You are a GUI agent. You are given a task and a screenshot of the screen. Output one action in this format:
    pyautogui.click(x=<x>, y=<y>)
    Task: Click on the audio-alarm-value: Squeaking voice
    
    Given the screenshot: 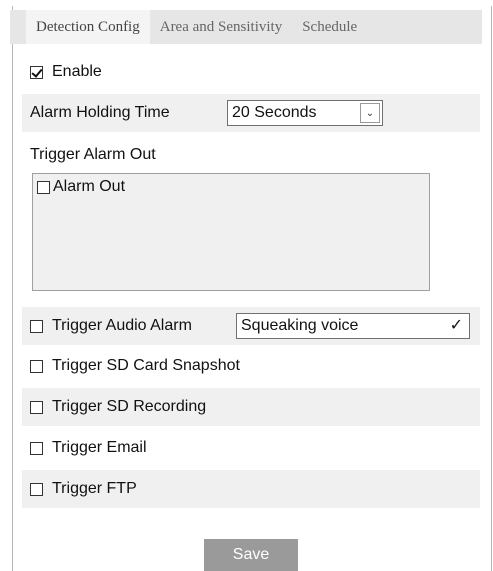 What is the action you would take?
    pyautogui.click(x=300, y=325)
    